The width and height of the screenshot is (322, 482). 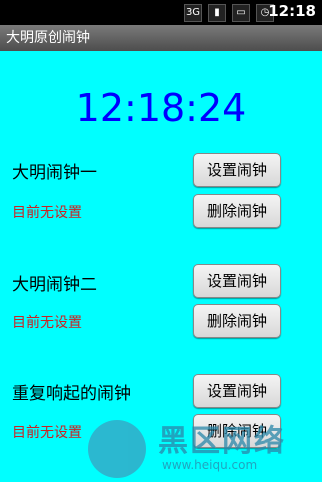 What do you see at coordinates (71, 394) in the screenshot?
I see `alarm-3-label: 重复响起的闹钟` at bounding box center [71, 394].